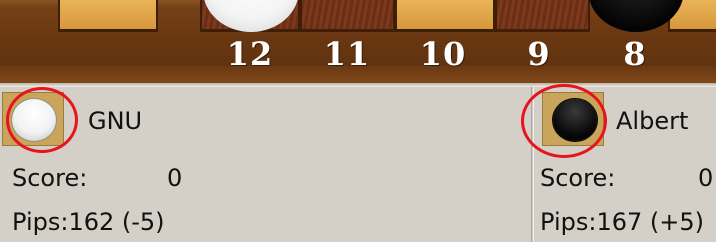 The height and width of the screenshot is (242, 716). What do you see at coordinates (635, 54) in the screenshot?
I see `point-number-8: 8` at bounding box center [635, 54].